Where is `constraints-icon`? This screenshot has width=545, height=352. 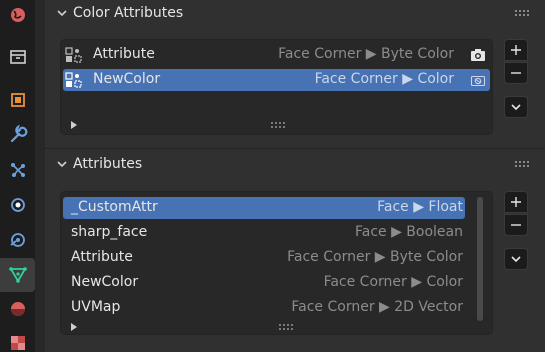
constraints-icon is located at coordinates (17, 240).